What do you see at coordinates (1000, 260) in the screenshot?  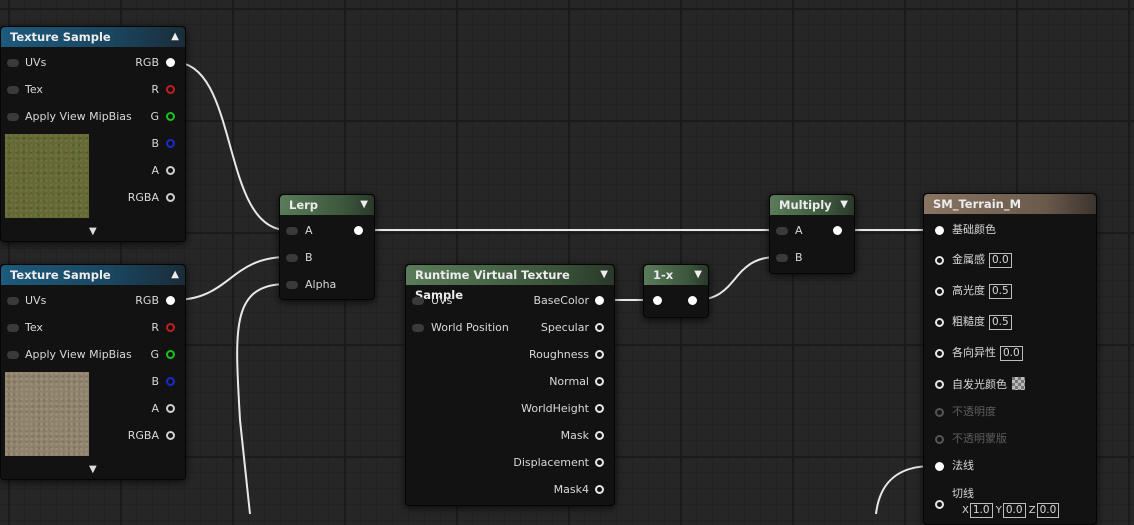 I see `metallic-value-field: 0.0` at bounding box center [1000, 260].